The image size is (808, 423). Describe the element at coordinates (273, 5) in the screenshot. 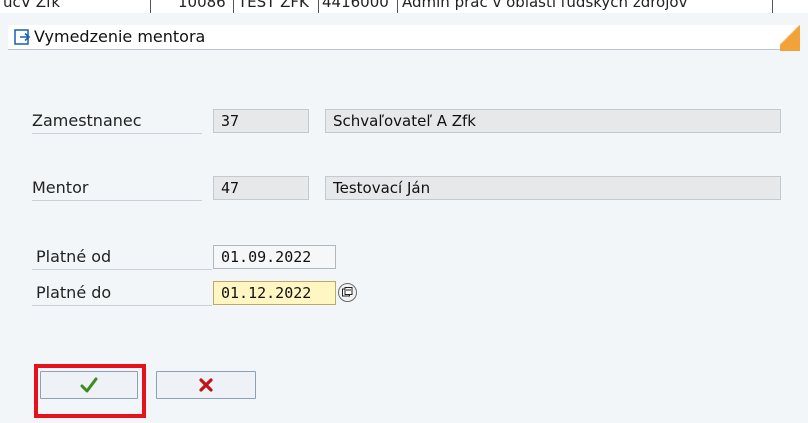

I see `bg-cell-text: TEST ZFK` at that location.